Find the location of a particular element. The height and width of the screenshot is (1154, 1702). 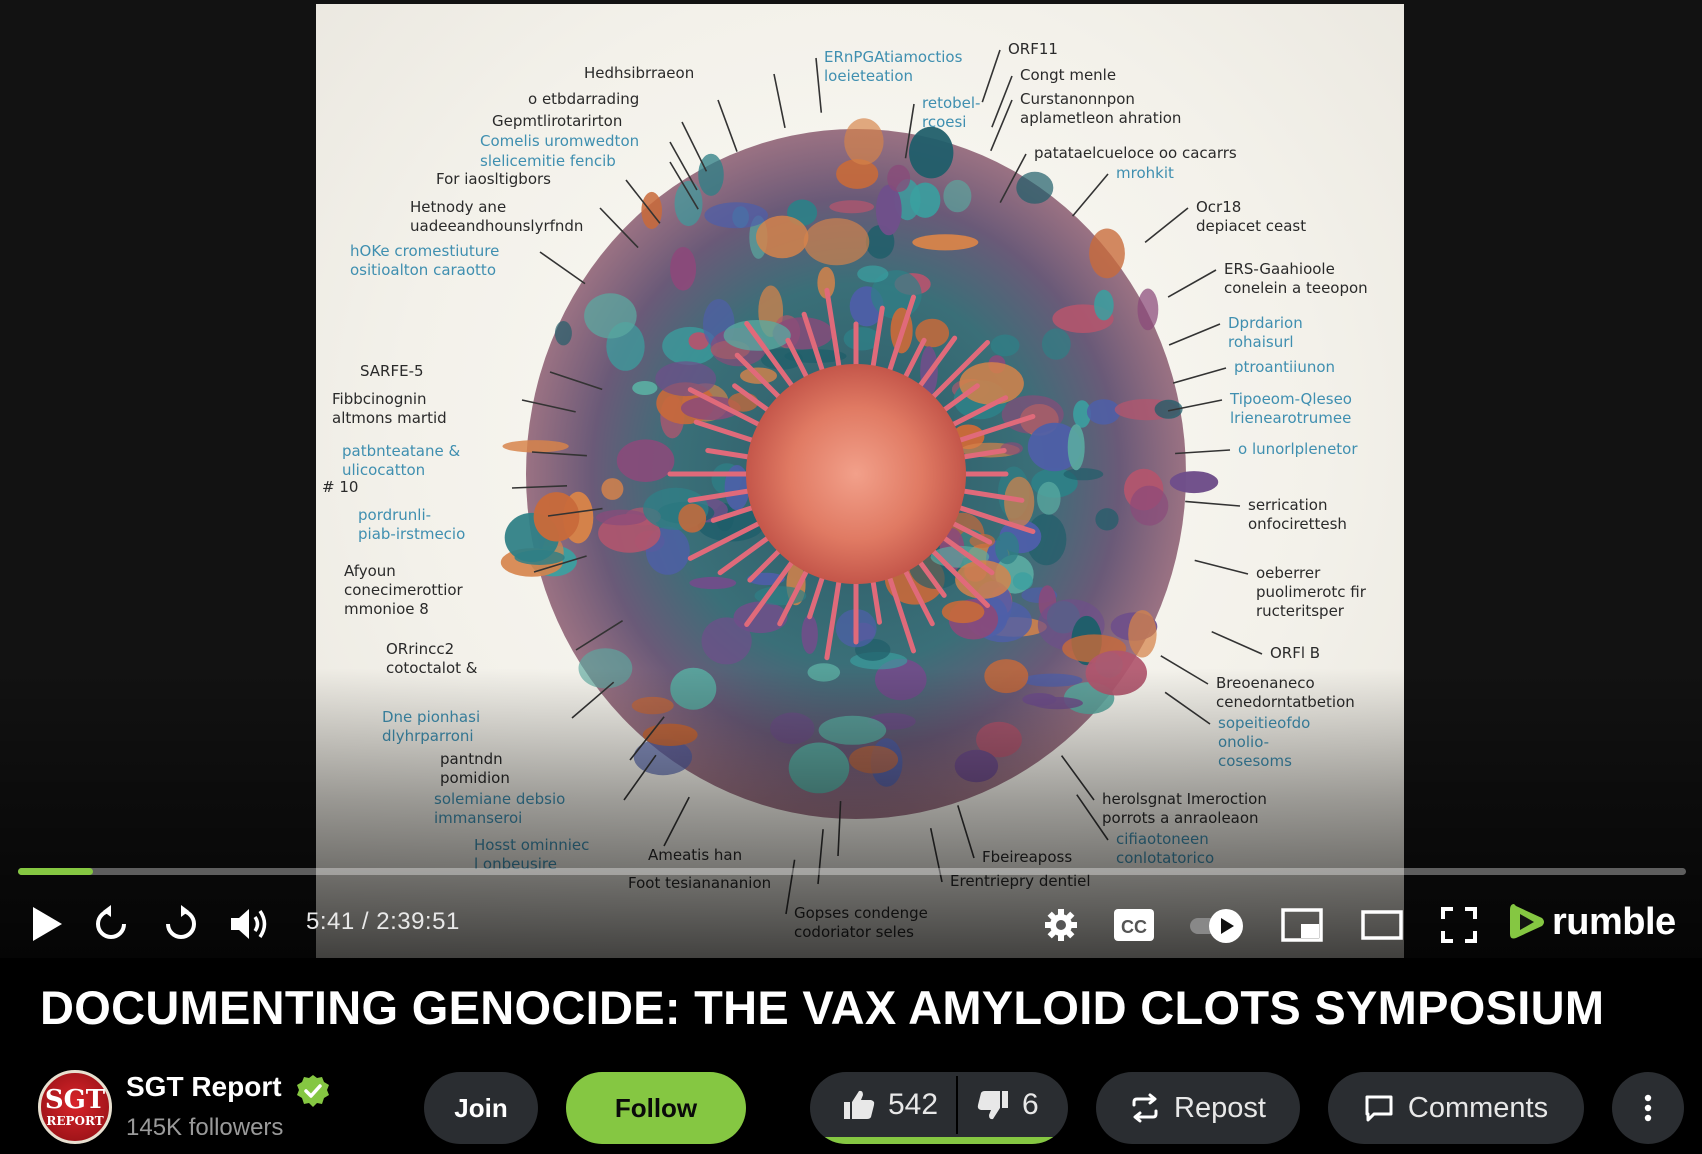

comments-button: Comments is located at coordinates (1456, 1108).